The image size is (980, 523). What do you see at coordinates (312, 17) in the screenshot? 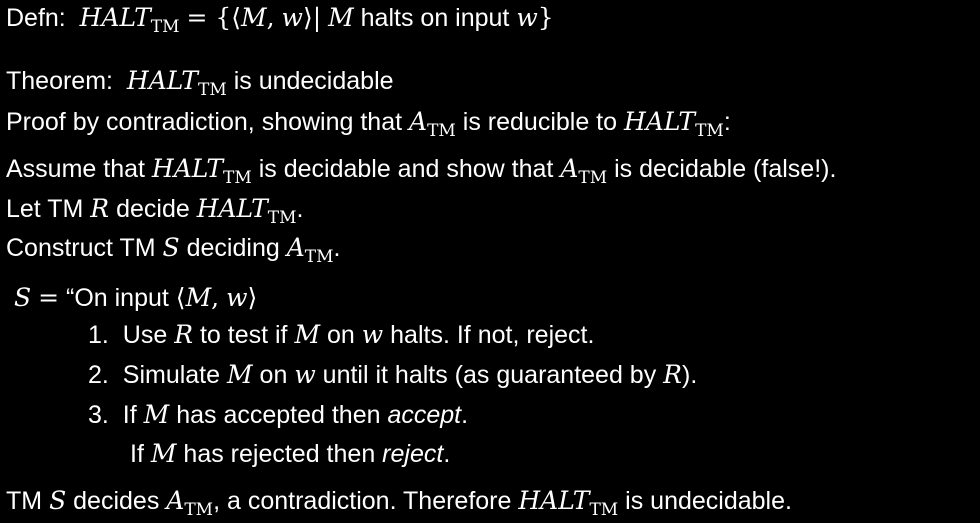
I see `set-bar: ⟩|` at bounding box center [312, 17].